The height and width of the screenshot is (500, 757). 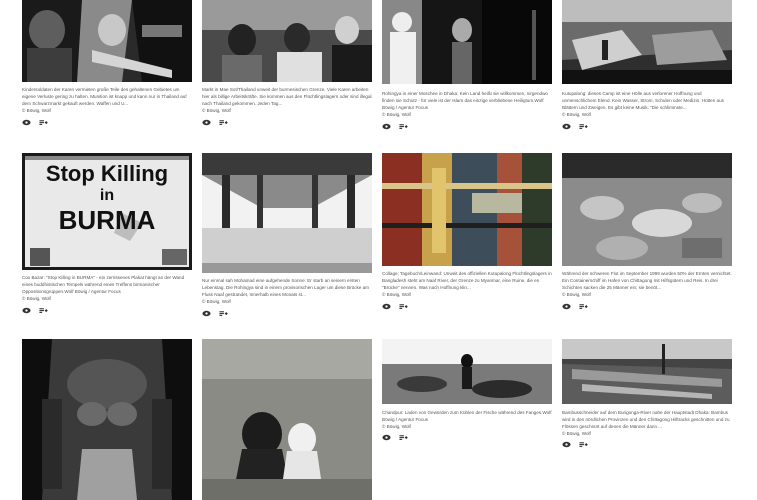 I want to click on sign-text-burma: BURMA, so click(x=107, y=220).